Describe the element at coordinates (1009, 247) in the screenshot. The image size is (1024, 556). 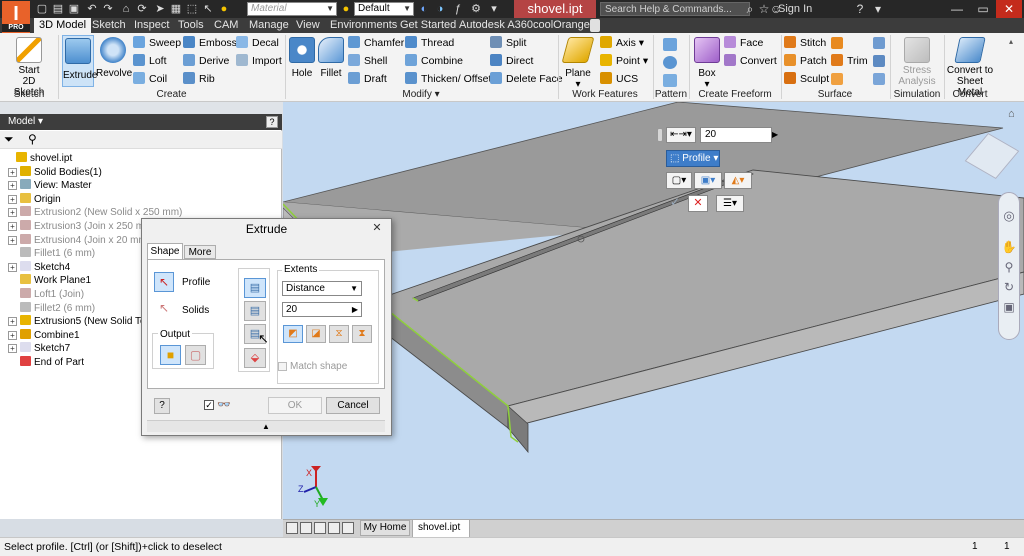
I see `pan-icon: ✋` at that location.